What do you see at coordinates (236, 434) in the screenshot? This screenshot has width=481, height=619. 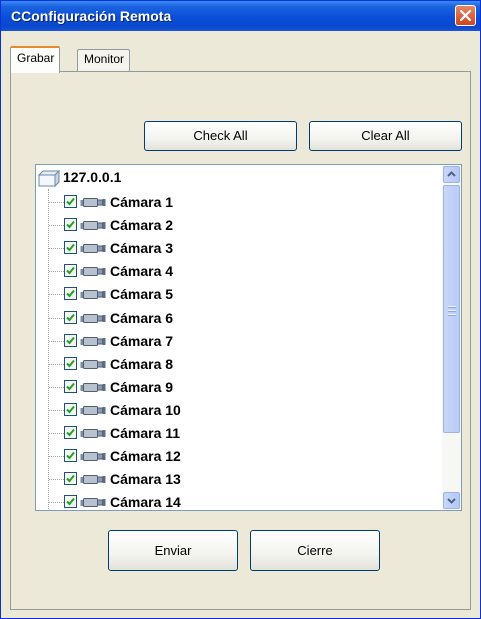 I see `tree-item-camera: Cámara 11` at bounding box center [236, 434].